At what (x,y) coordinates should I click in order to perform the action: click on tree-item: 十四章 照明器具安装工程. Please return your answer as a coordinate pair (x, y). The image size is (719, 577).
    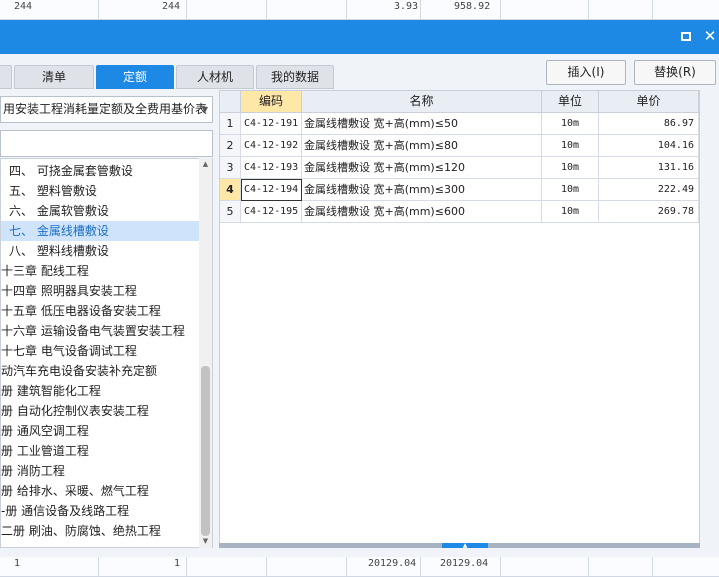
    Looking at the image, I should click on (100, 291).